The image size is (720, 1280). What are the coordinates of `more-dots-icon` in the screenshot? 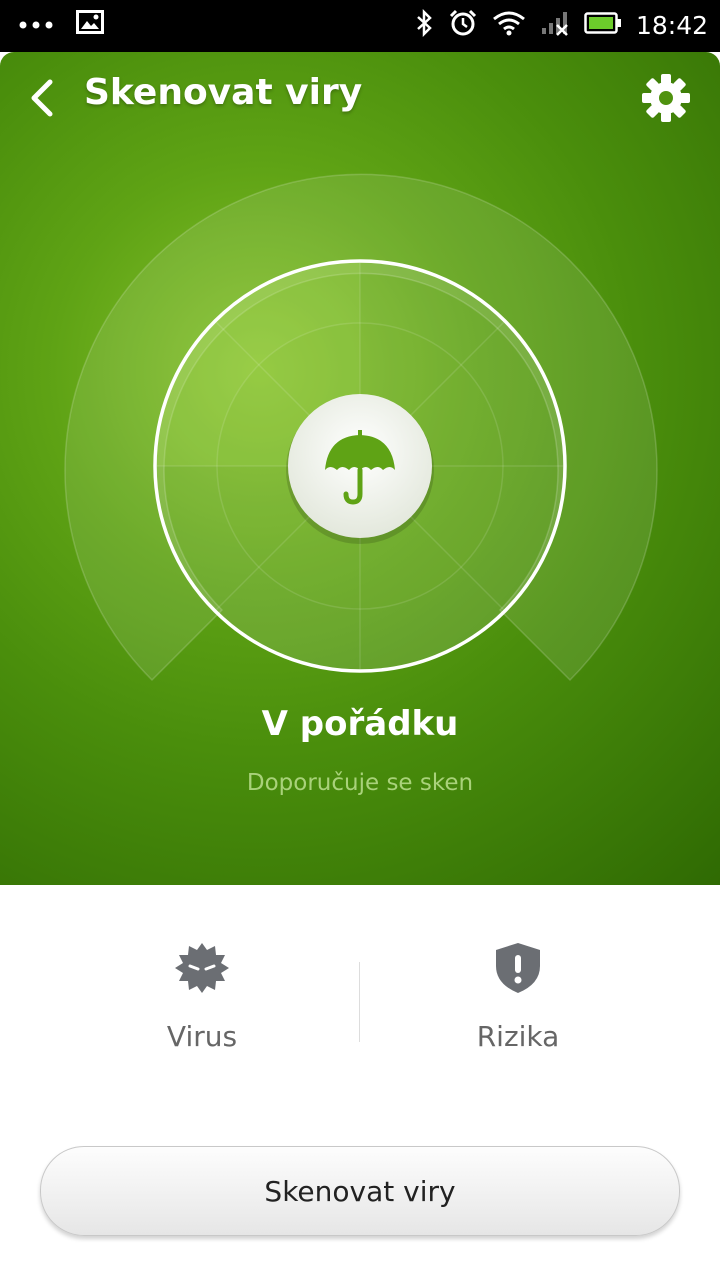 It's located at (36, 24).